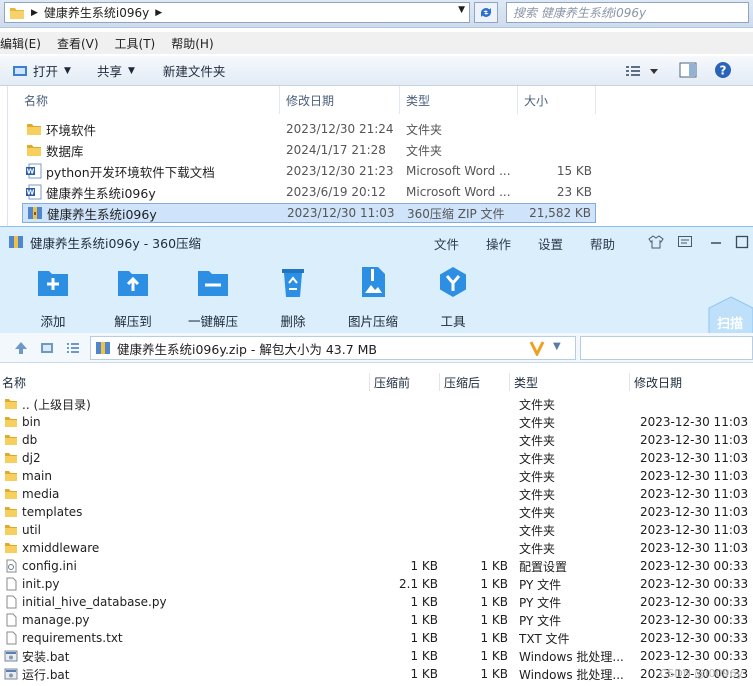  Describe the element at coordinates (688, 70) in the screenshot. I see `preview-pane-button` at that location.